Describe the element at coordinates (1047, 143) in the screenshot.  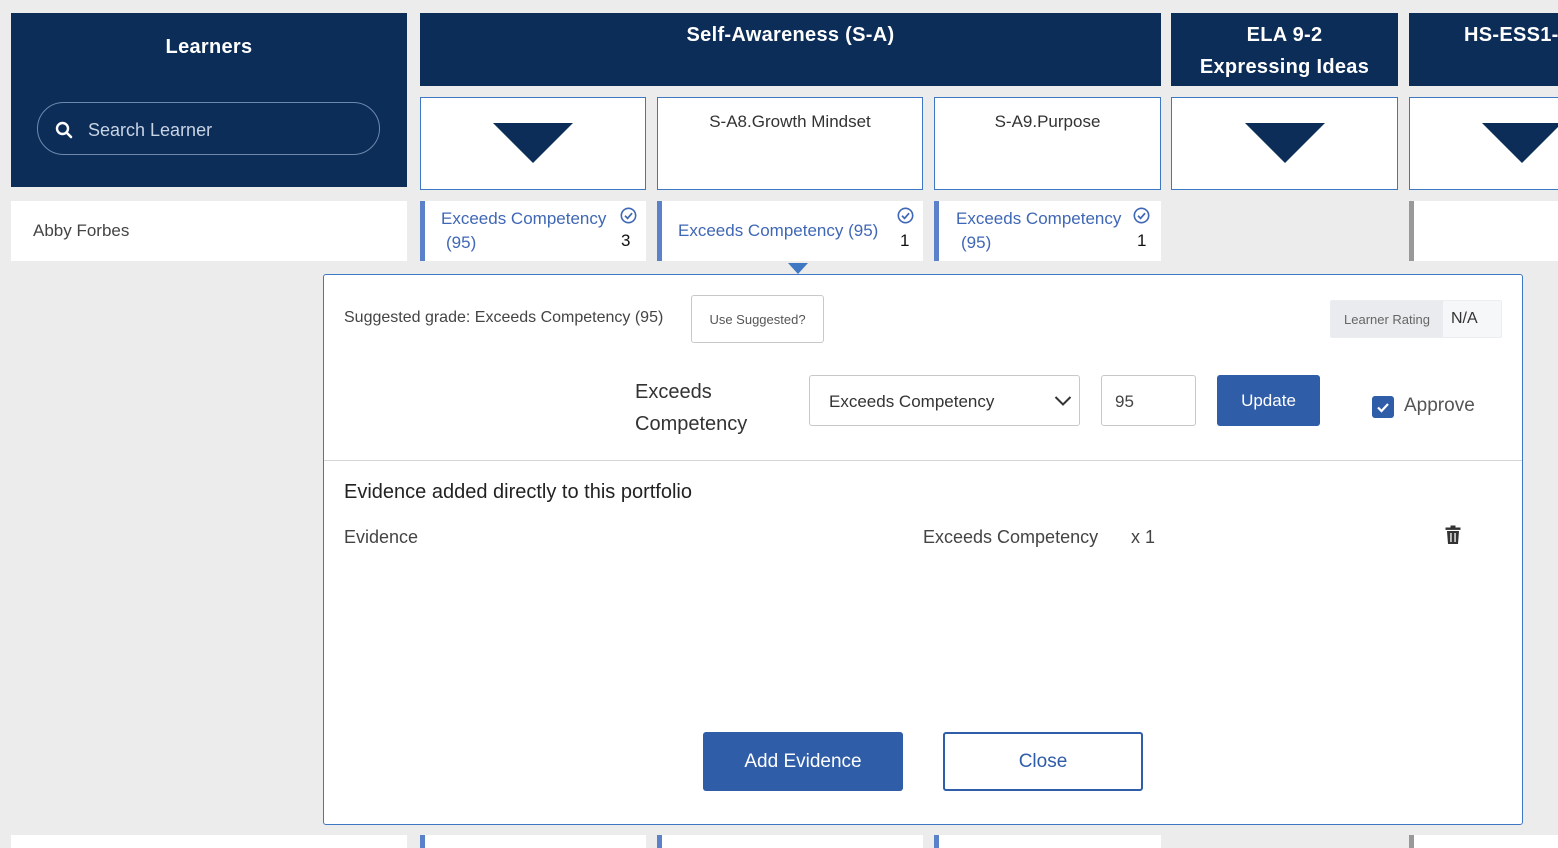
I see `subcol-purpose: S-A9.Purpose` at that location.